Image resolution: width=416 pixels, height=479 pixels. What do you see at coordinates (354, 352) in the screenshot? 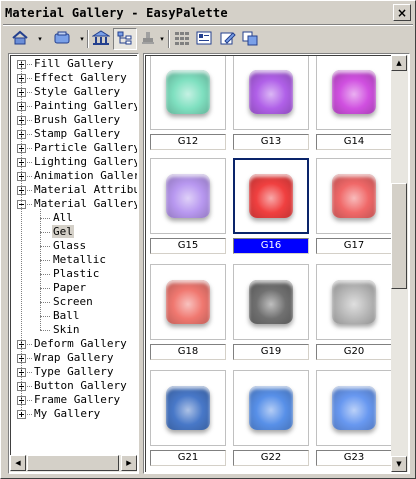
I see `material-caption: G20` at bounding box center [354, 352].